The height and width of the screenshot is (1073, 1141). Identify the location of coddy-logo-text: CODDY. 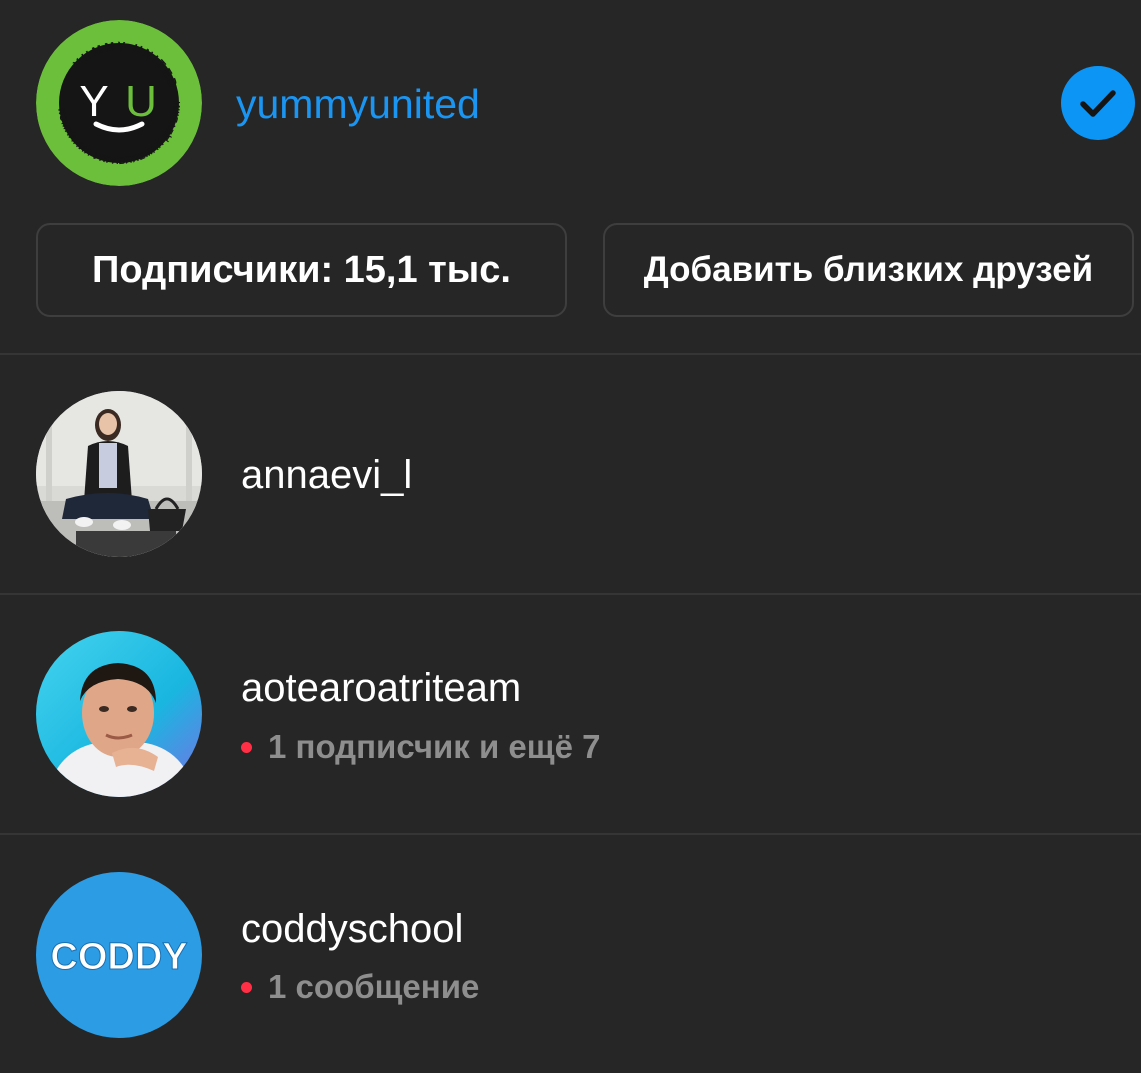
(118, 957).